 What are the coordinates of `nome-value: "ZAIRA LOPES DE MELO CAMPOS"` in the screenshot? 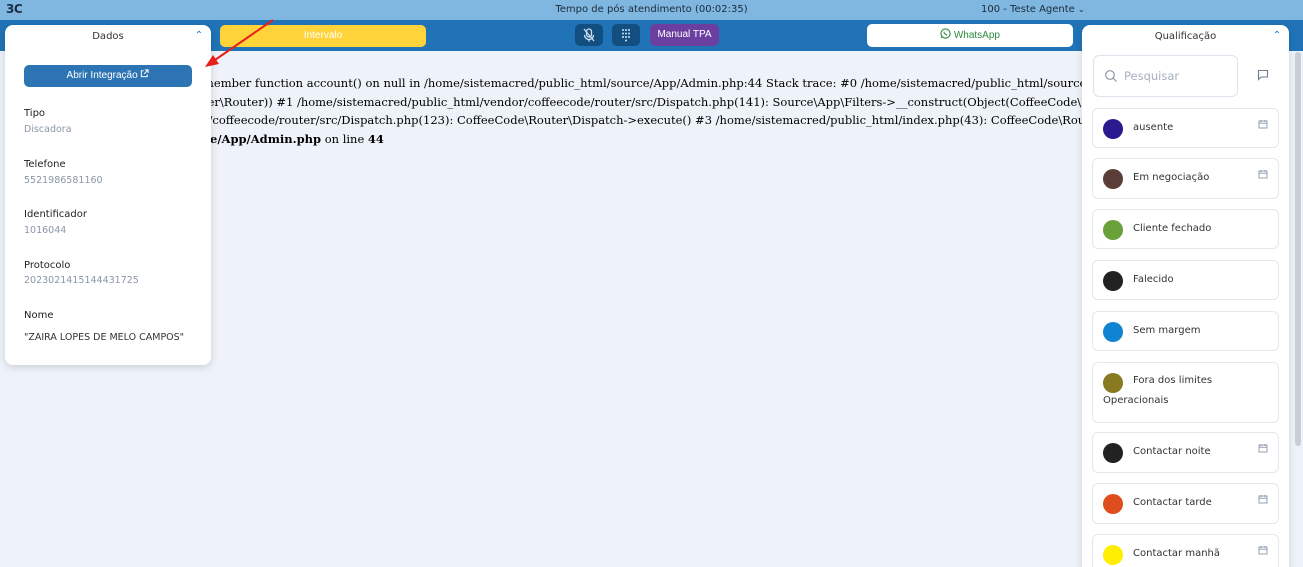 It's located at (104, 337).